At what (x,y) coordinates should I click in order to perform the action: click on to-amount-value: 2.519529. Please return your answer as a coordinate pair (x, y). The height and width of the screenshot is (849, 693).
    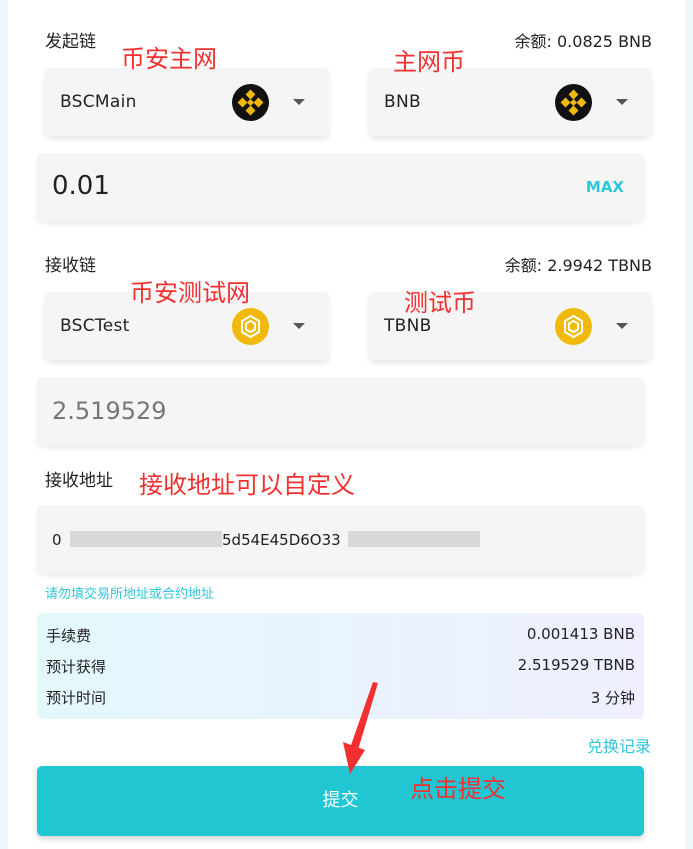
    Looking at the image, I should click on (109, 411).